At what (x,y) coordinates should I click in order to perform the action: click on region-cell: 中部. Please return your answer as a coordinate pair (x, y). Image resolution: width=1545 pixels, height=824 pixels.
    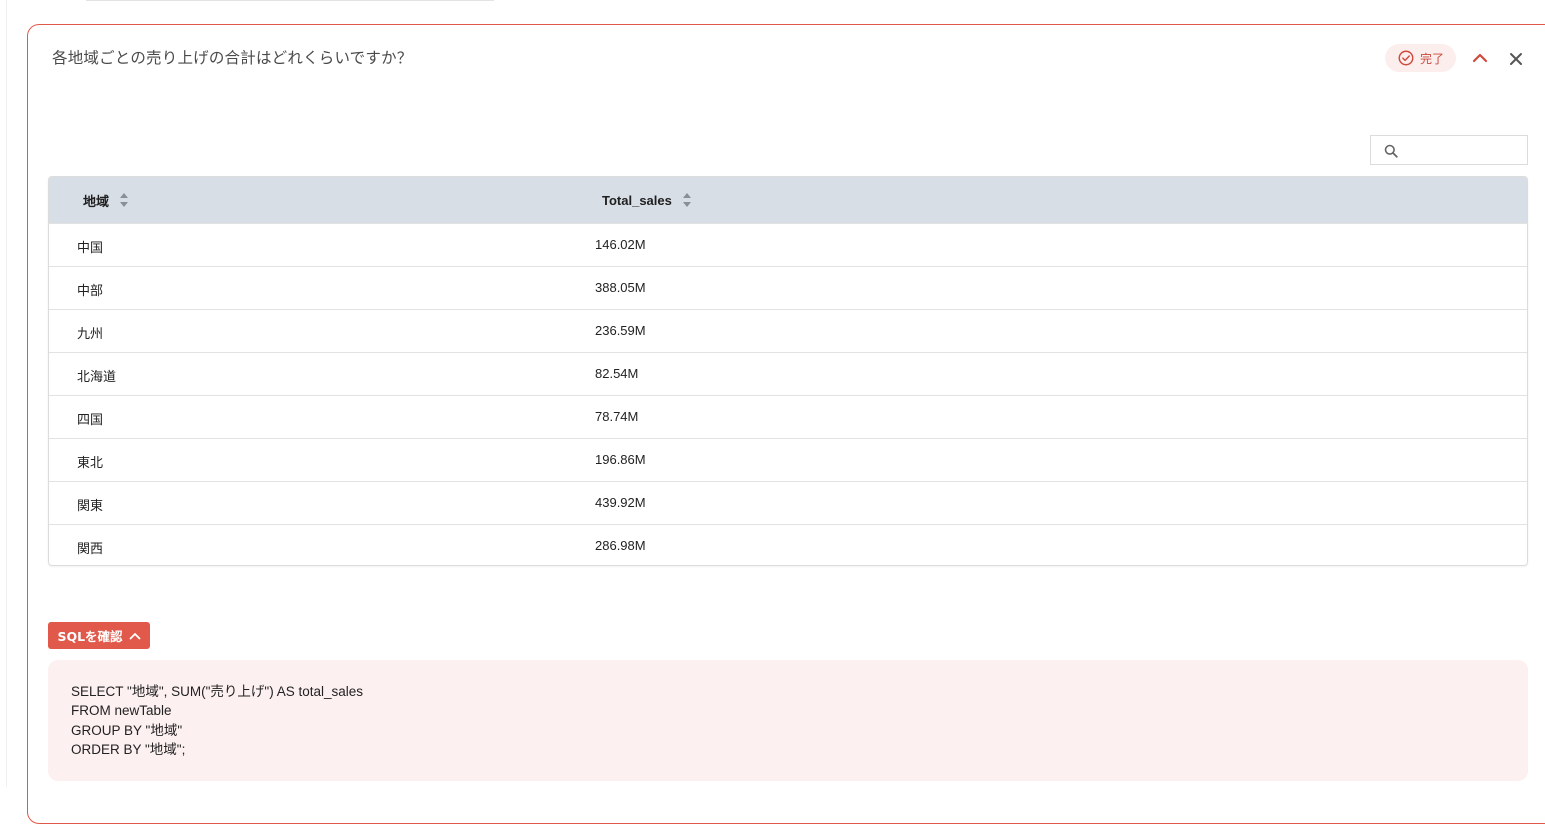
    Looking at the image, I should click on (90, 291).